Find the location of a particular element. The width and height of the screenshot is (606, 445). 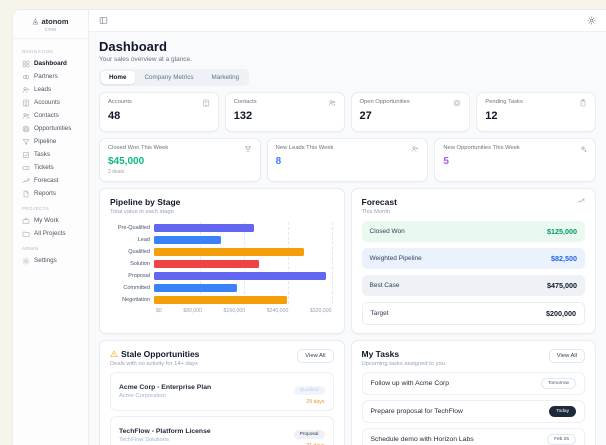

brand-product: CRM is located at coordinates (50, 29).